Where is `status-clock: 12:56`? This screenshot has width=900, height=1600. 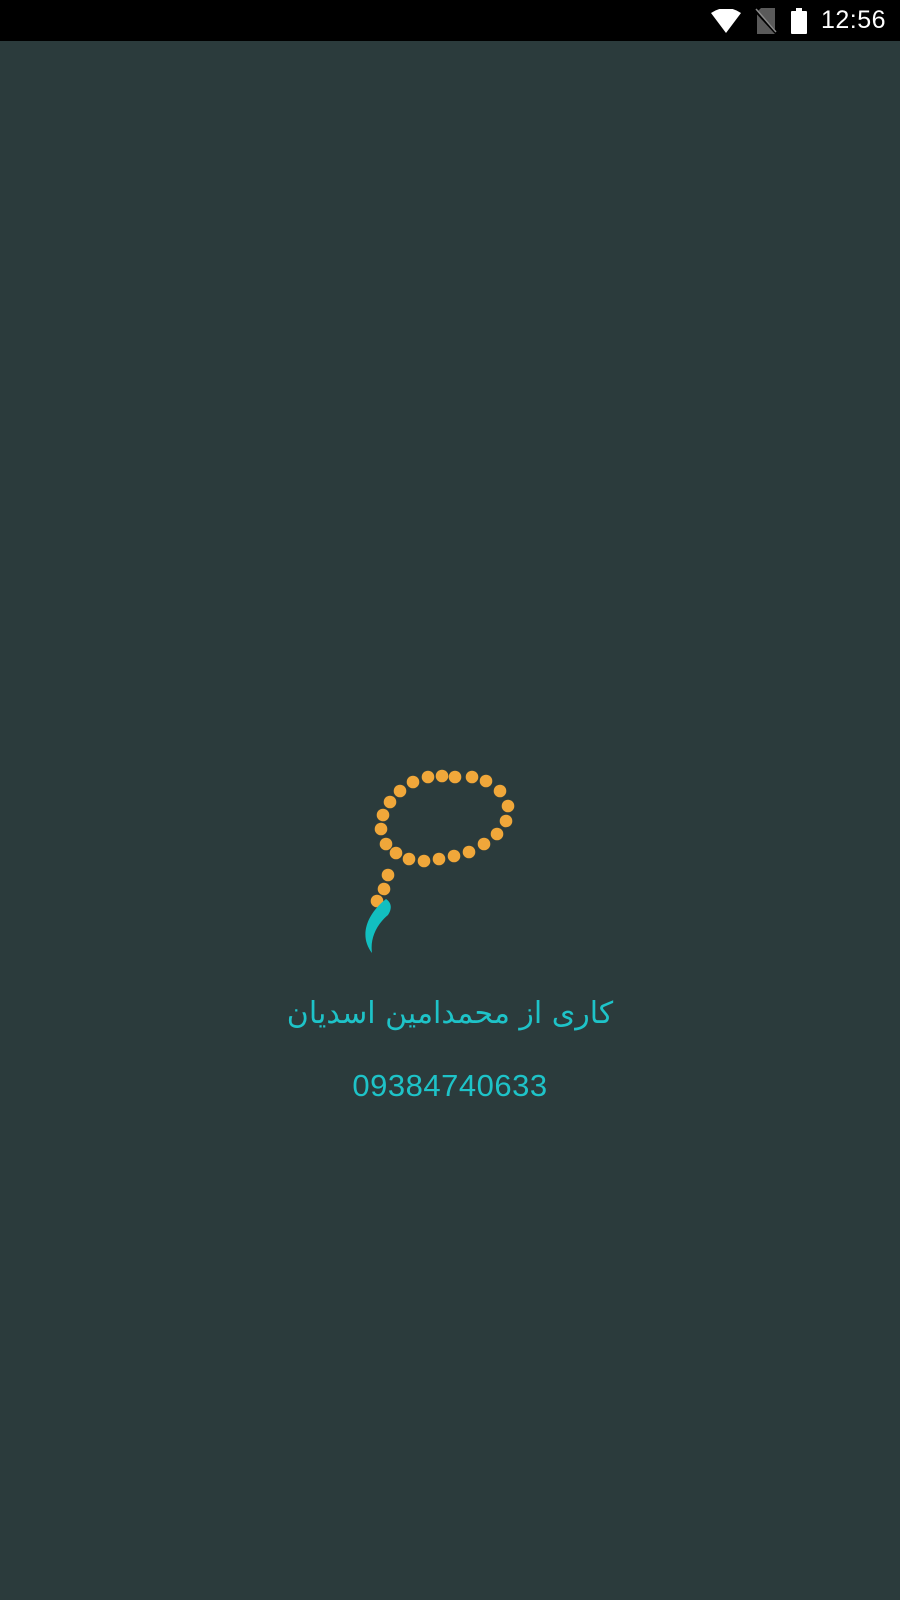 status-clock: 12:56 is located at coordinates (853, 20).